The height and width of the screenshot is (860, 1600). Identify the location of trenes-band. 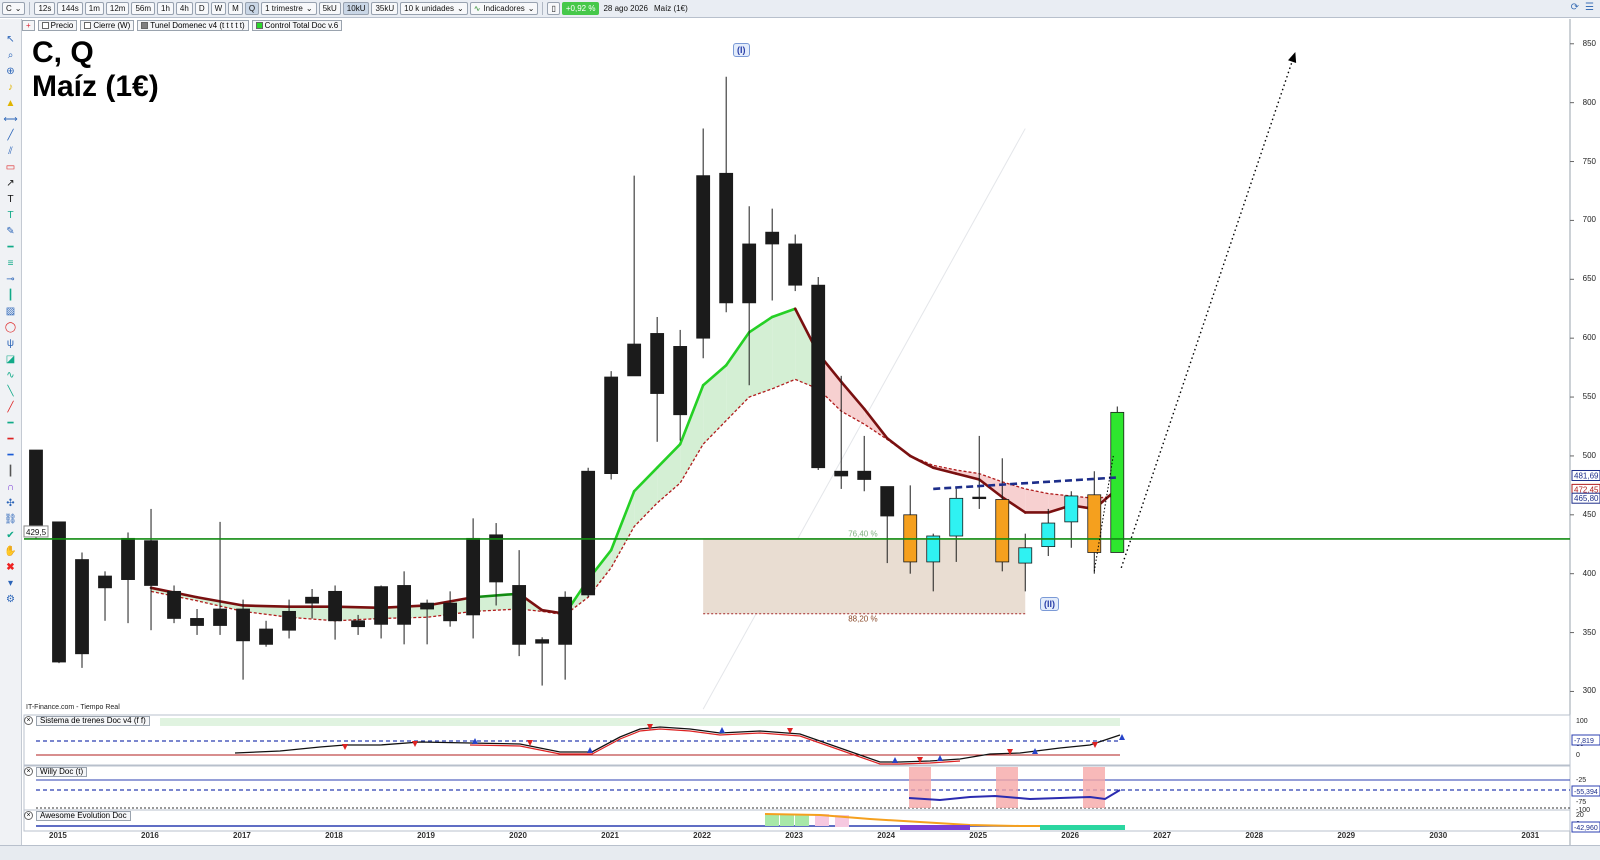
(640, 722).